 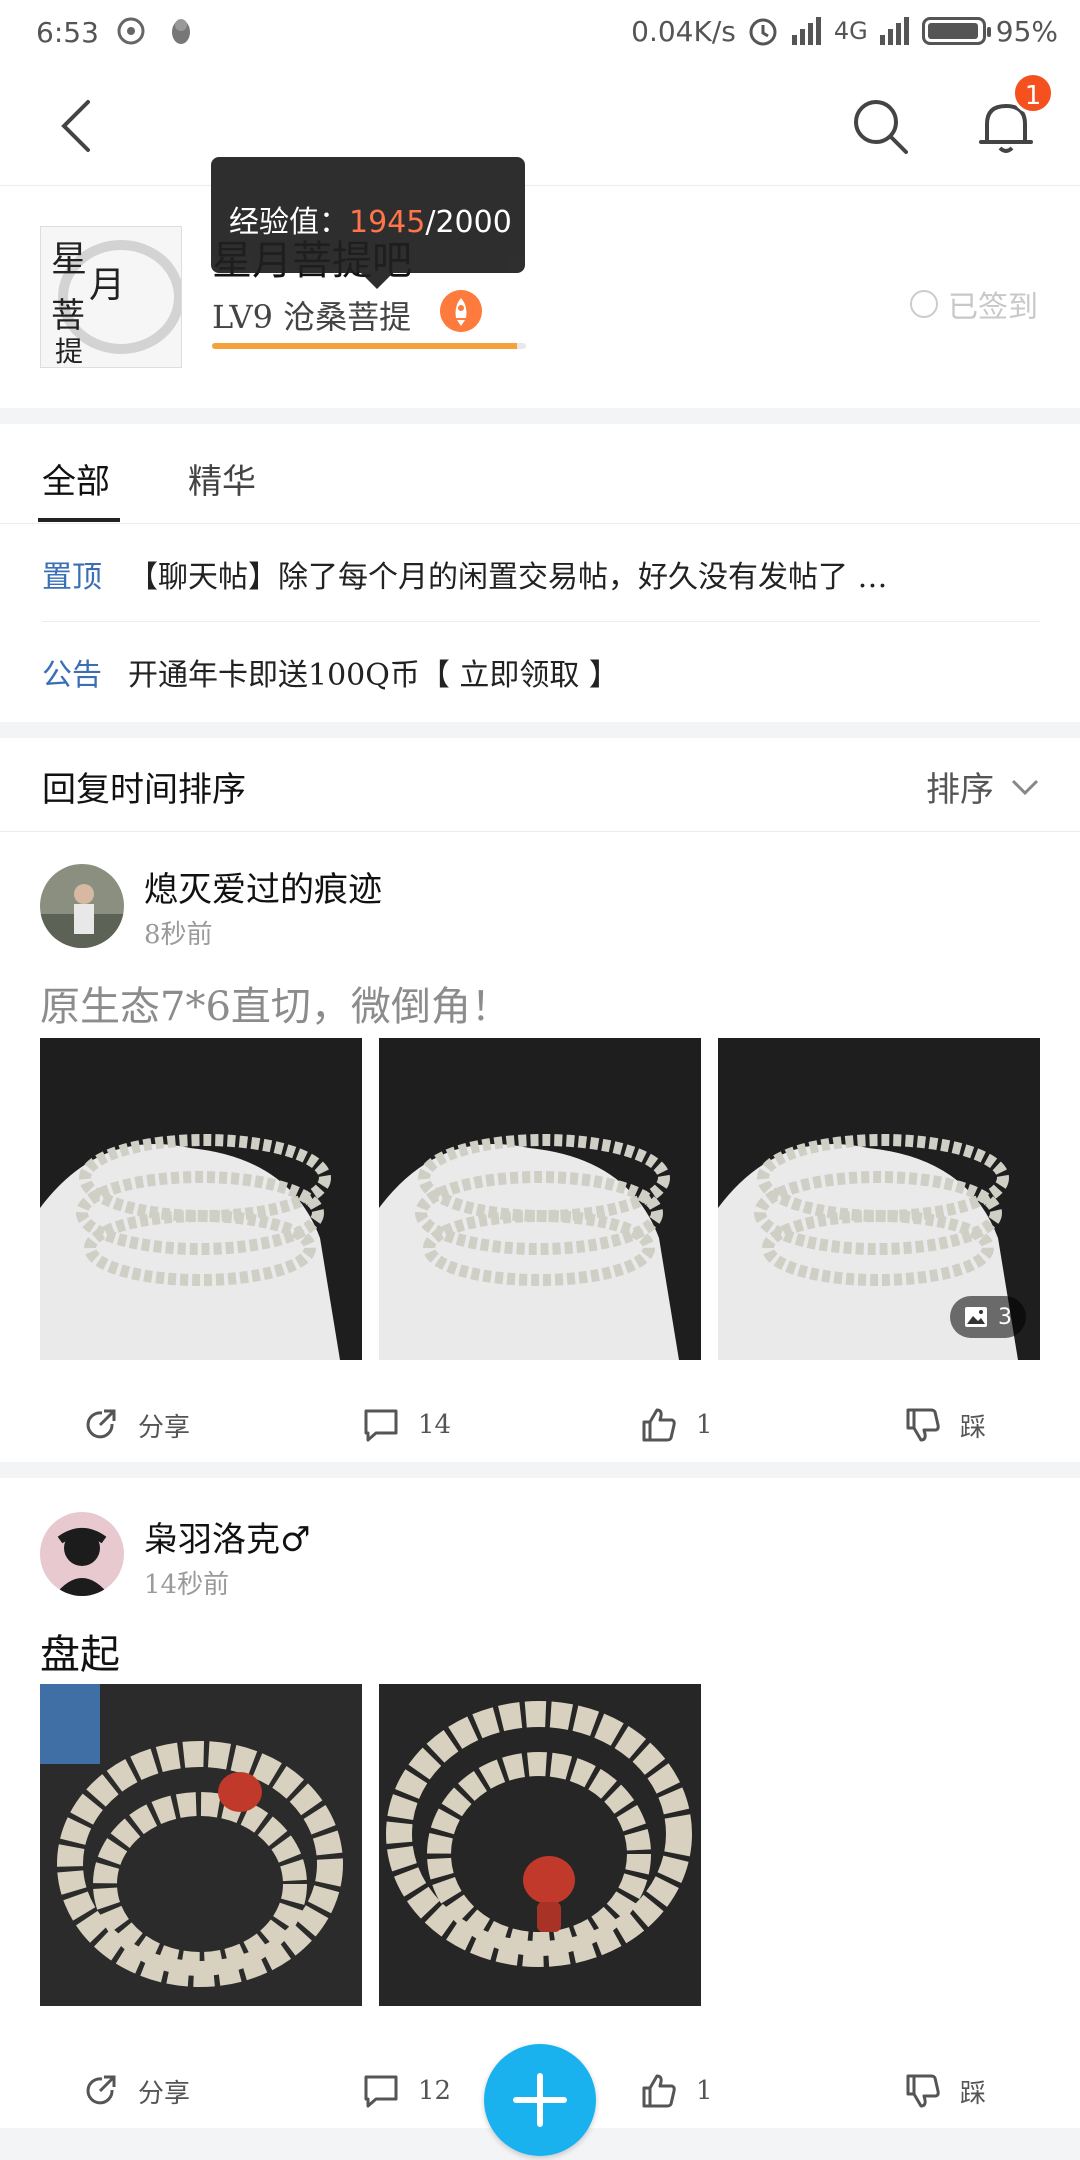 I want to click on top-nav-bar, so click(x=540, y=126).